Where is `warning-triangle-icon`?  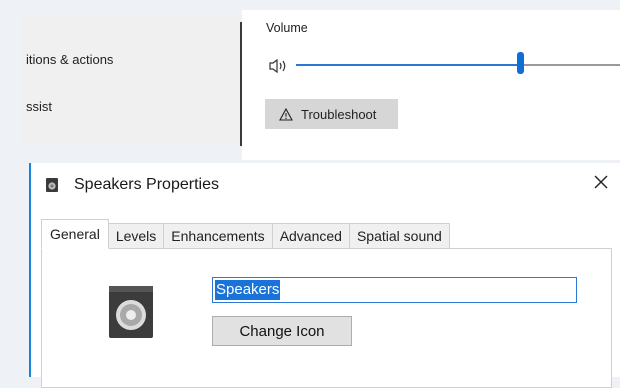 warning-triangle-icon is located at coordinates (286, 114).